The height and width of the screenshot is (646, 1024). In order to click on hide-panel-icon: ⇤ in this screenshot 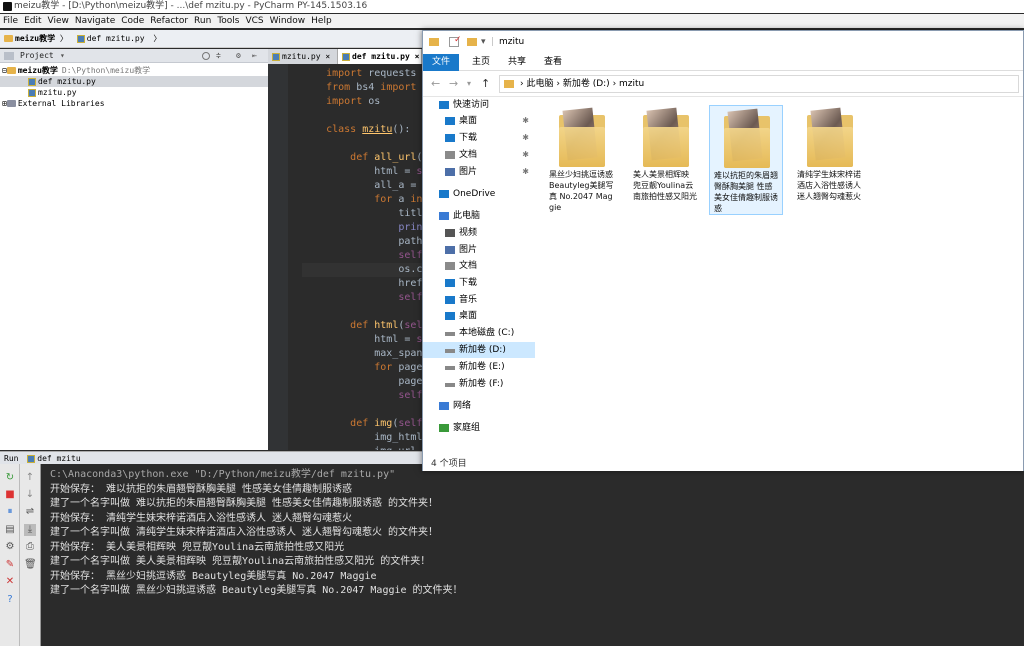, I will do `click(254, 56)`.